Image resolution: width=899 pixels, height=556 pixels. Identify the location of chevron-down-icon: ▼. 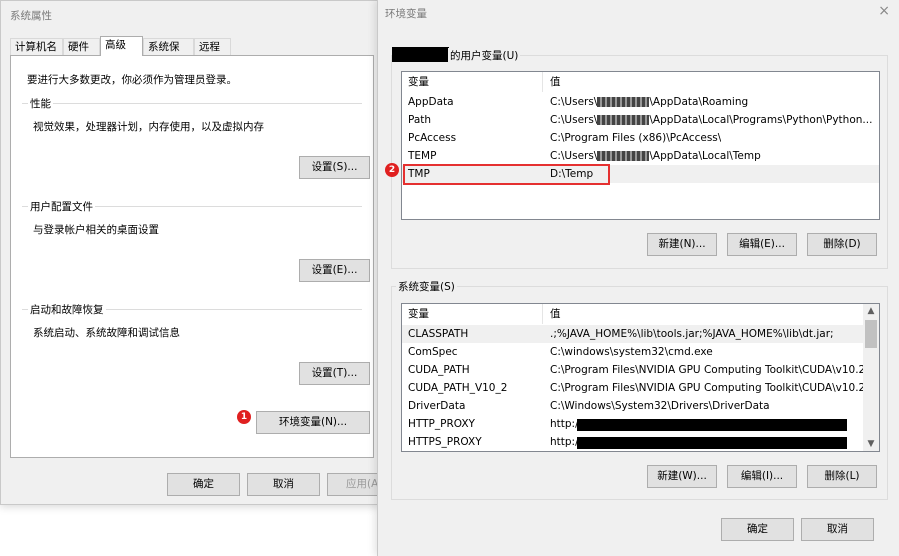
(871, 444).